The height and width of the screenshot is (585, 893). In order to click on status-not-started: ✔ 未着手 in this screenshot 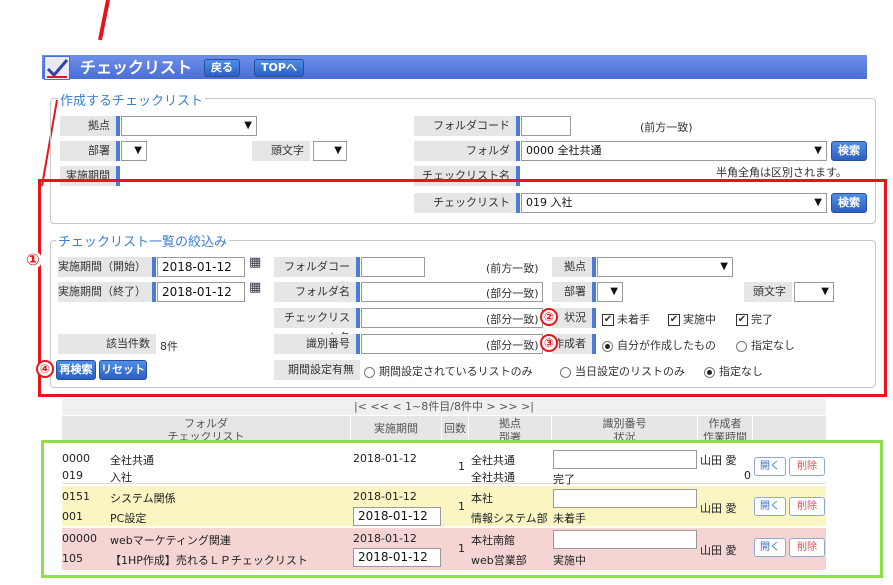, I will do `click(626, 319)`.